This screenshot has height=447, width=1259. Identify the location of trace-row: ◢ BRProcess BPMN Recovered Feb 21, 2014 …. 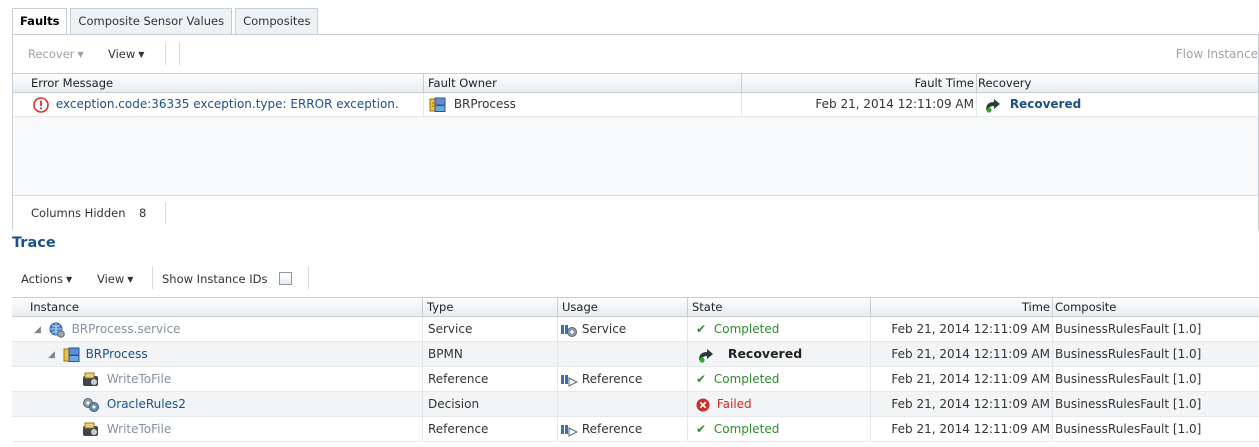
(635, 354).